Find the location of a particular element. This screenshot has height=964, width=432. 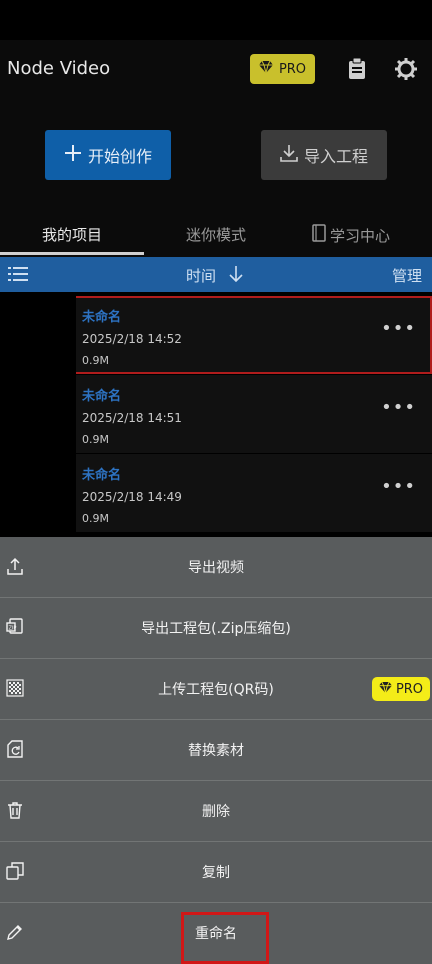

manage-button: 管理 is located at coordinates (407, 275).